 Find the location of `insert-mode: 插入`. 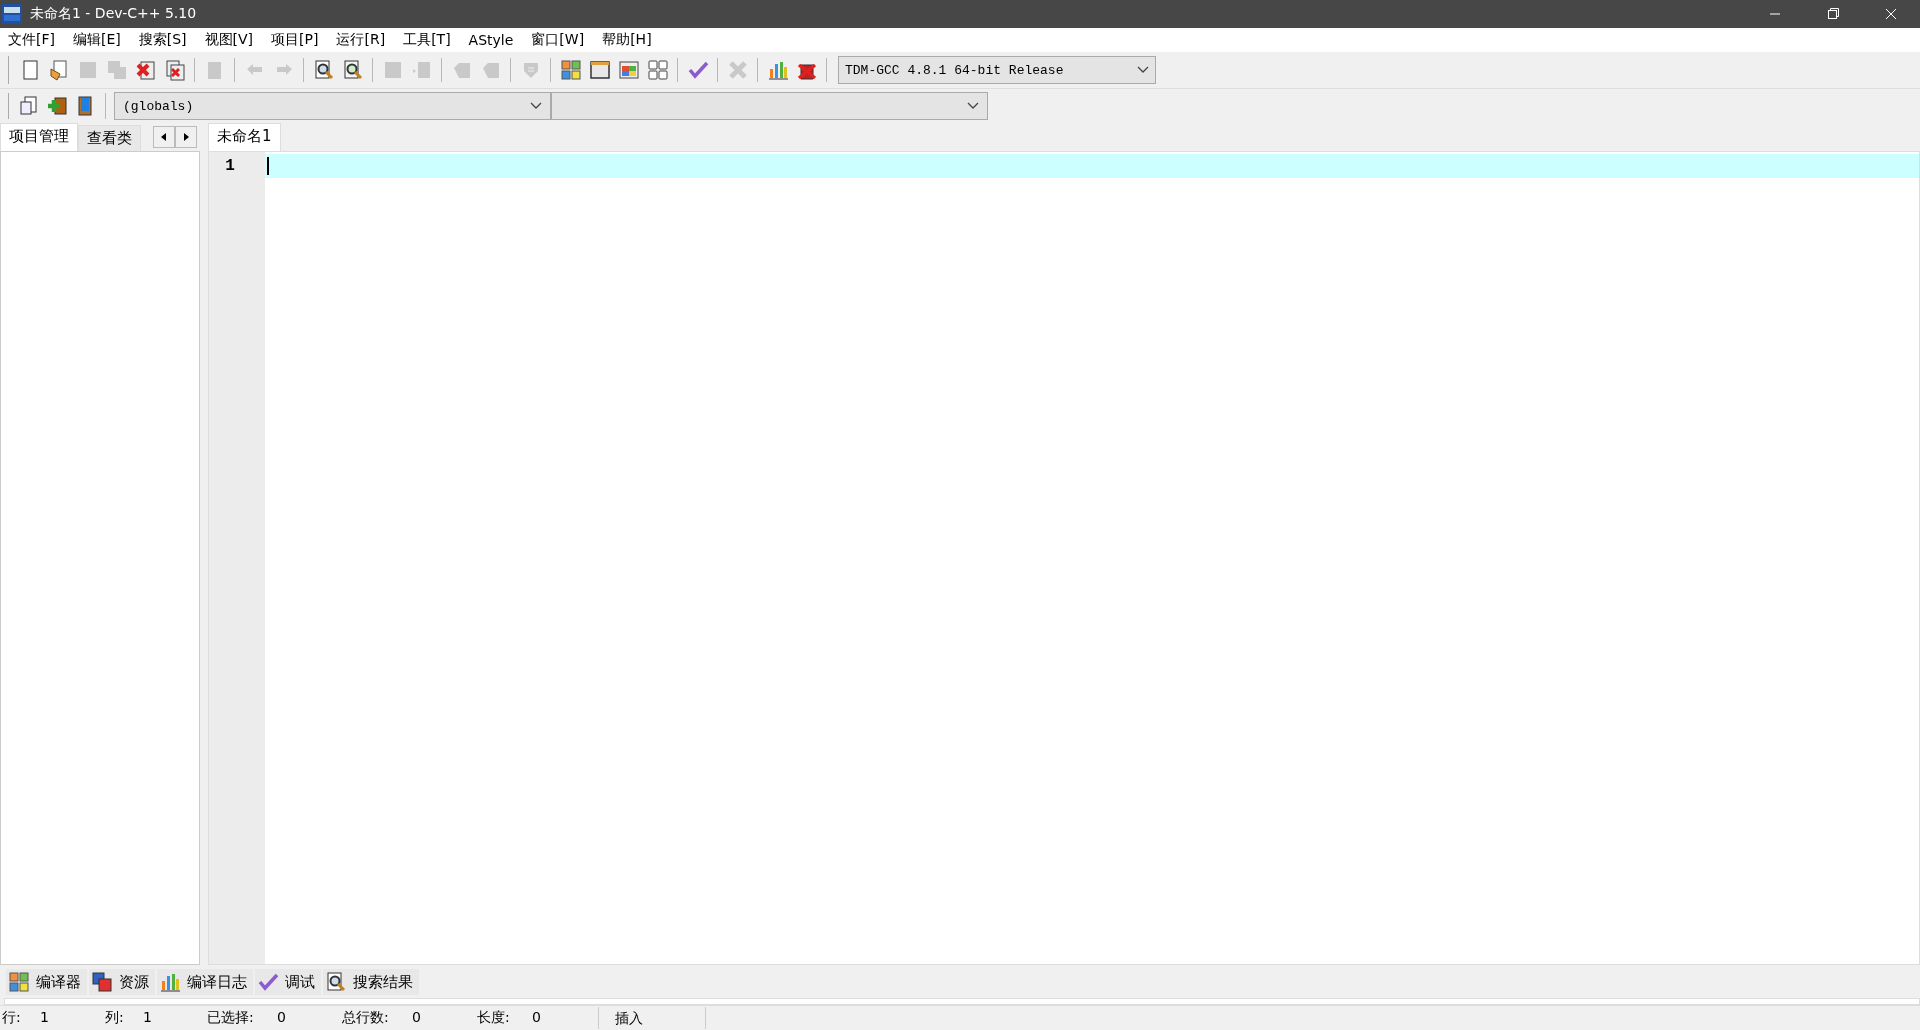

insert-mode: 插入 is located at coordinates (652, 1018).